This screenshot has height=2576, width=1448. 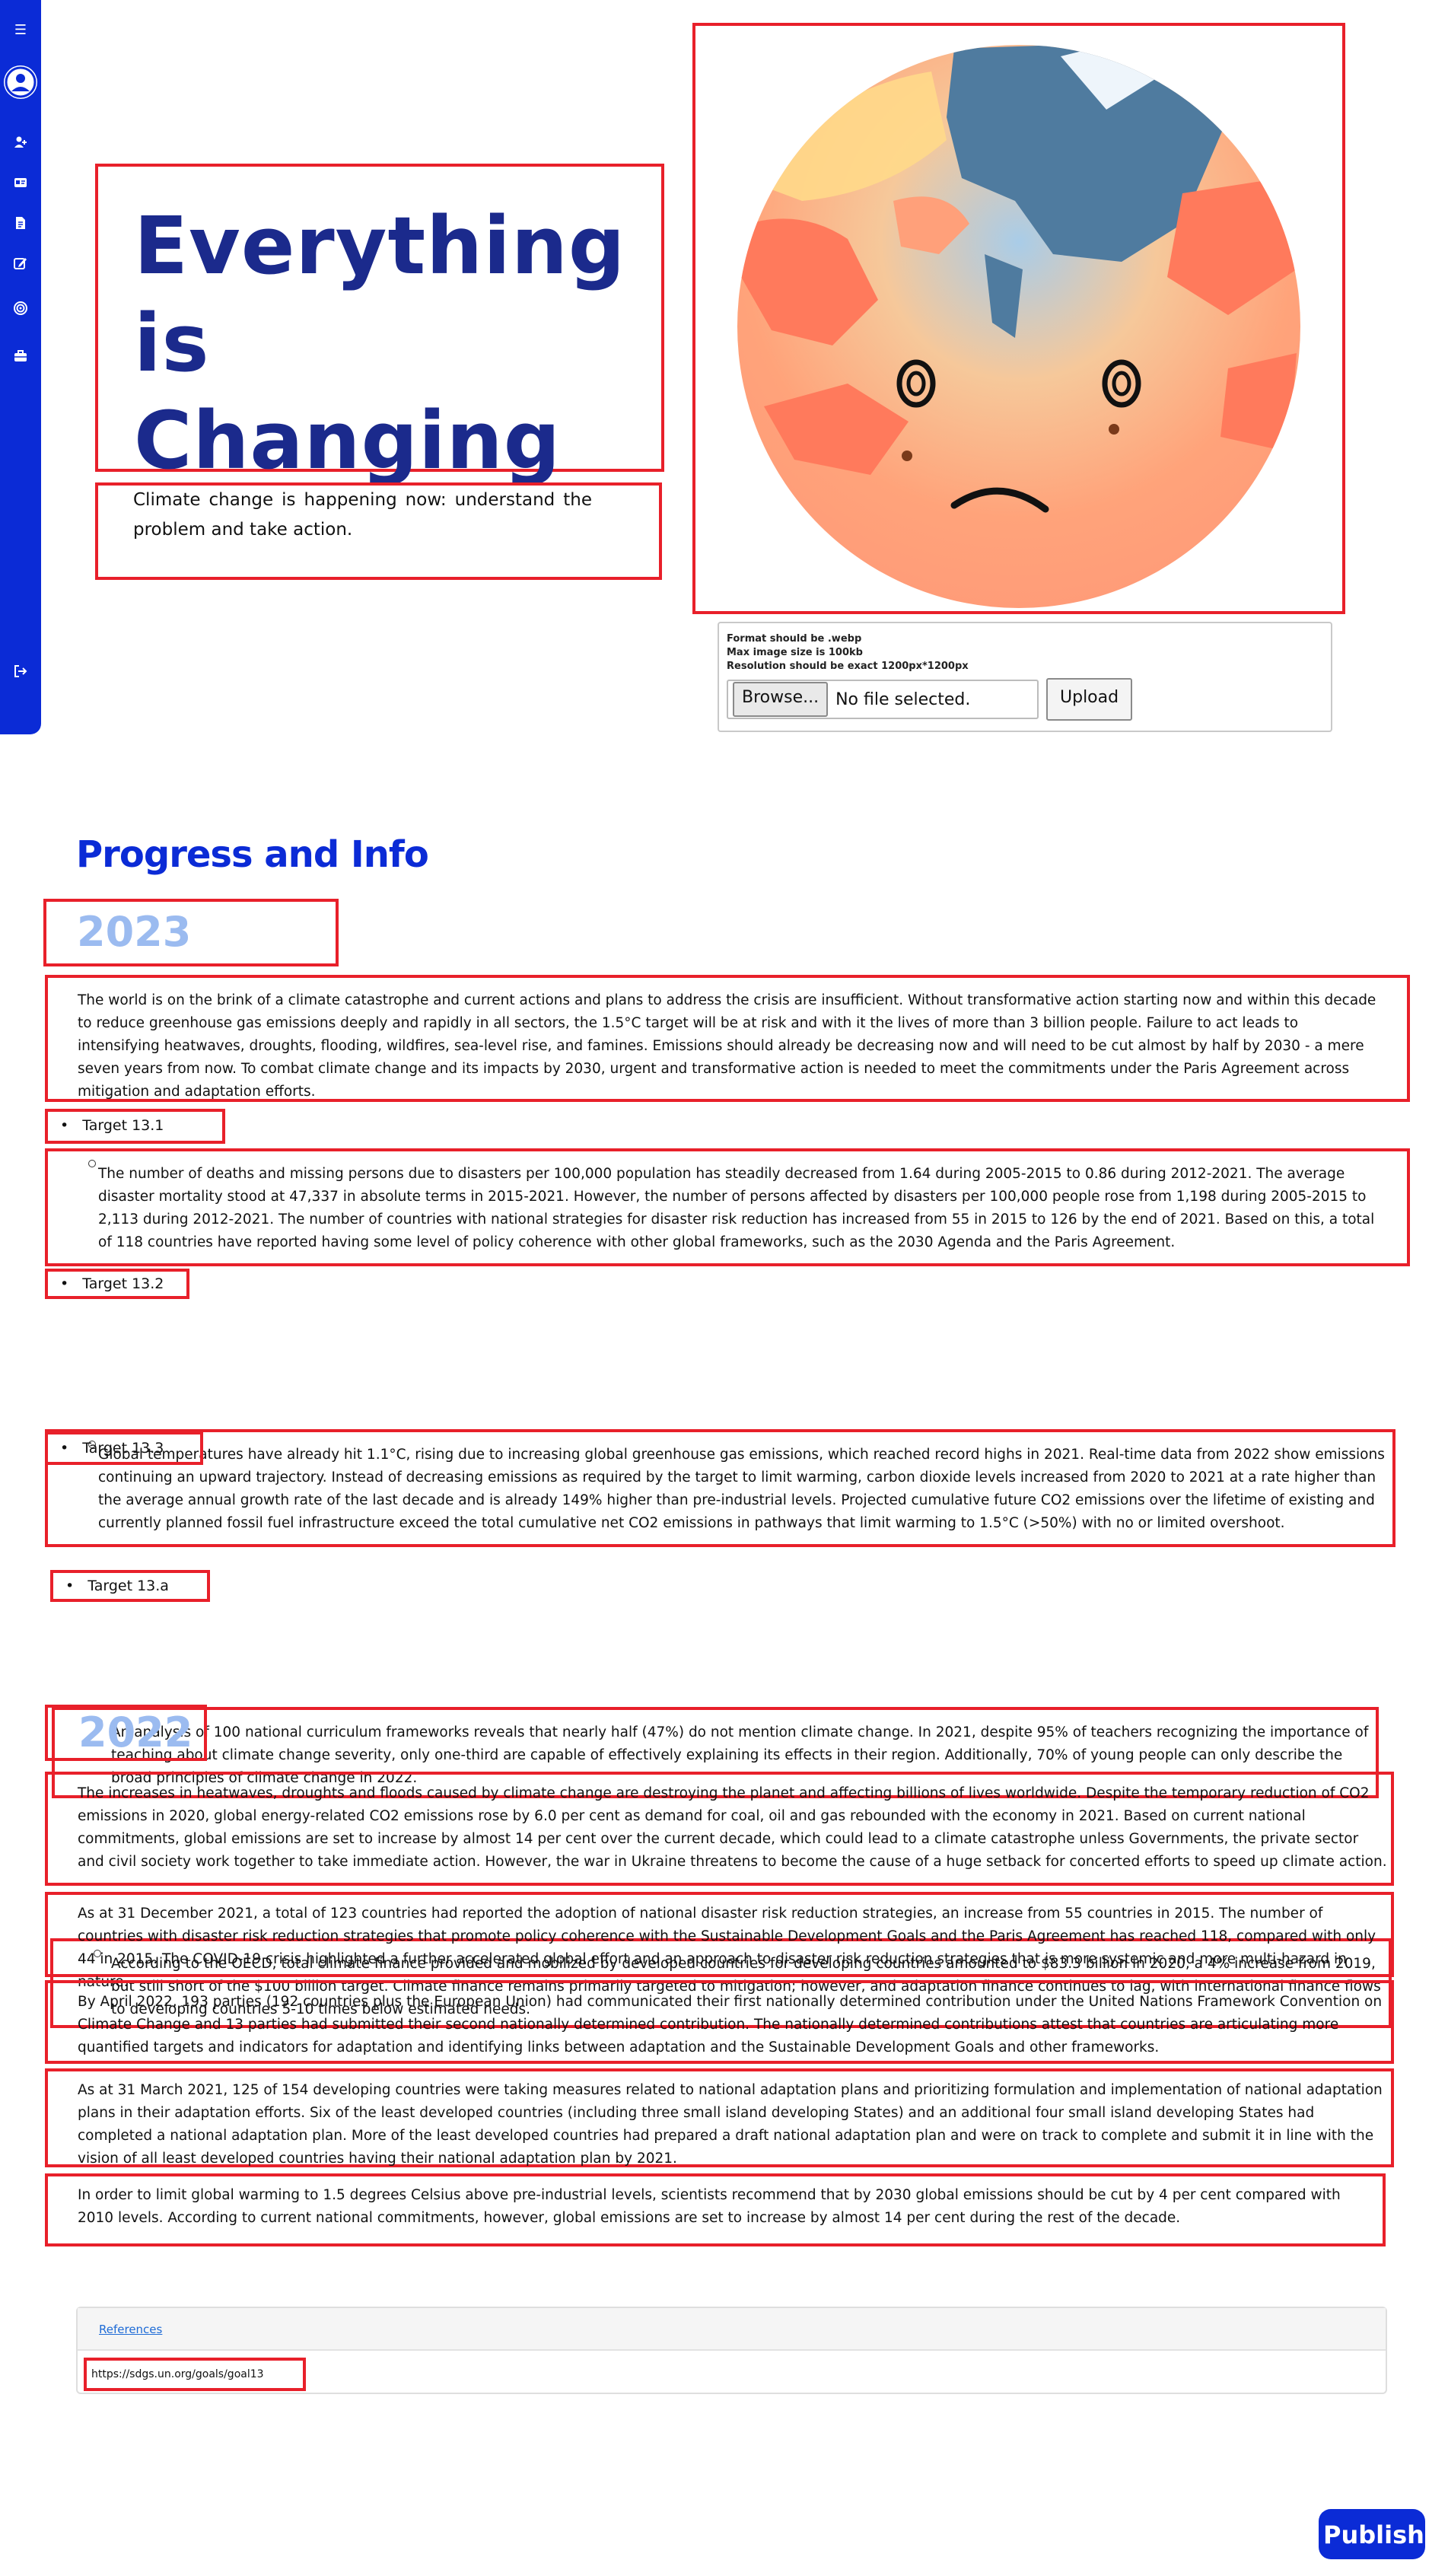 I want to click on sidebar: ☰, so click(x=21, y=367).